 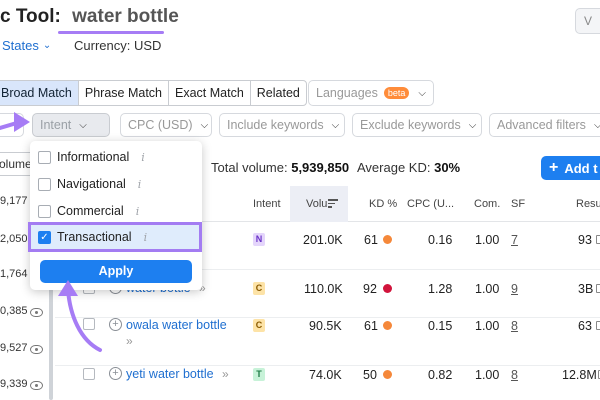 I want to click on intent-badge: N, so click(x=259, y=239).